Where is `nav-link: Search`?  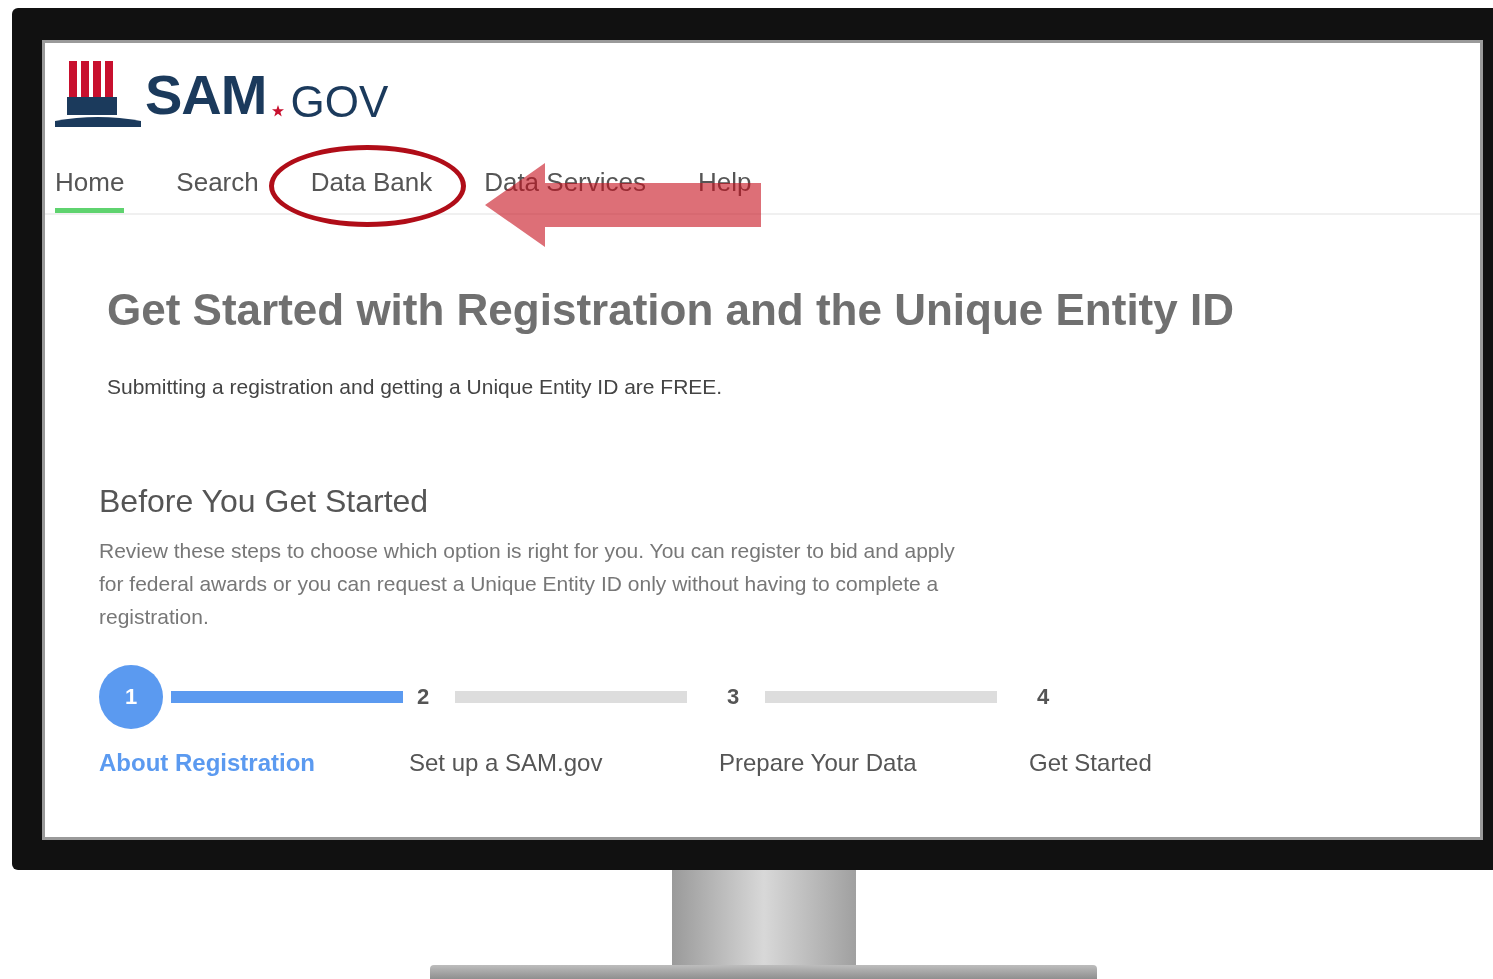
nav-link: Search is located at coordinates (217, 190).